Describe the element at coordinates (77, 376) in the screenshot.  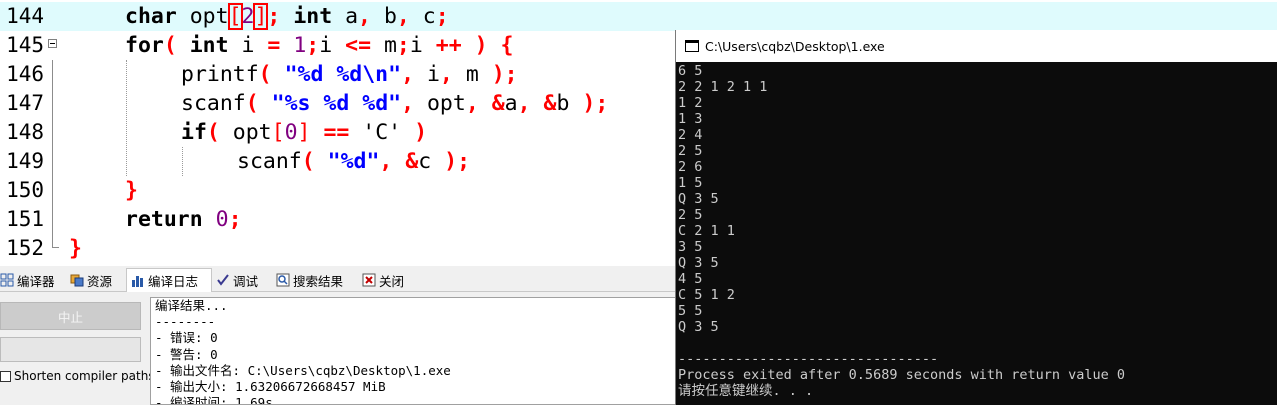
I see `shorten-compiler-paths-checkbox: Shorten compiler paths` at that location.